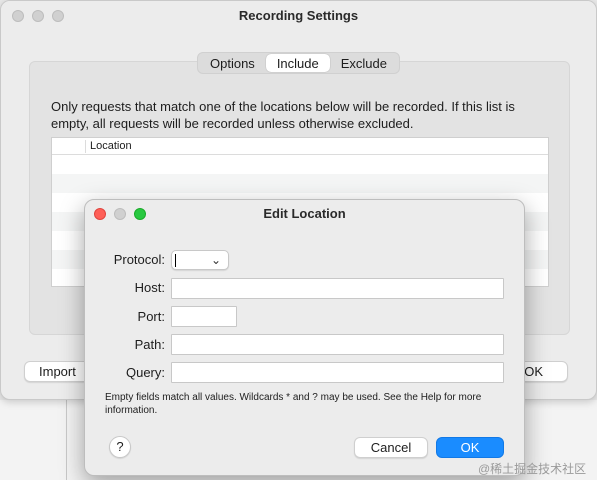 The height and width of the screenshot is (480, 597). Describe the element at coordinates (300, 146) in the screenshot. I see `table-header: Location` at that location.